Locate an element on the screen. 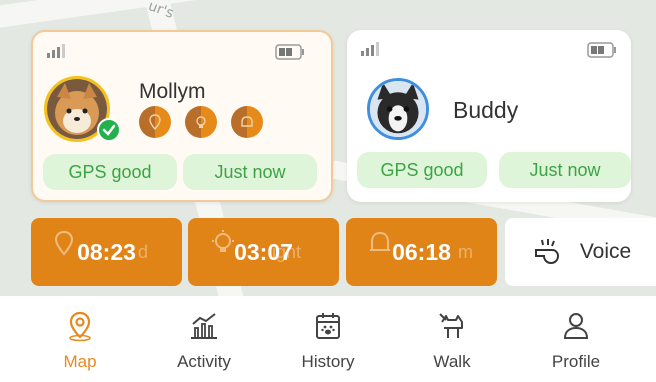 The width and height of the screenshot is (656, 382). nav-item-map: Map is located at coordinates (80, 339).